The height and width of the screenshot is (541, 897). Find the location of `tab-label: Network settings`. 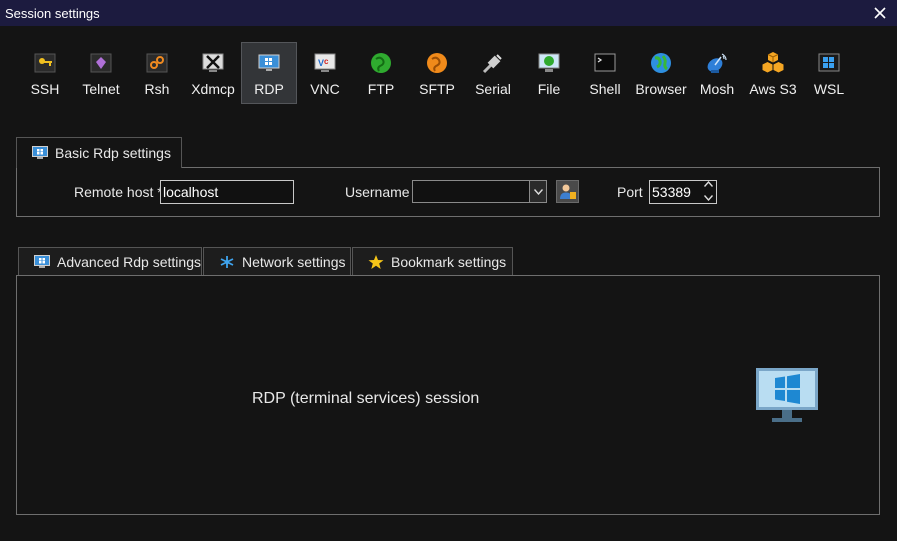

tab-label: Network settings is located at coordinates (294, 261).